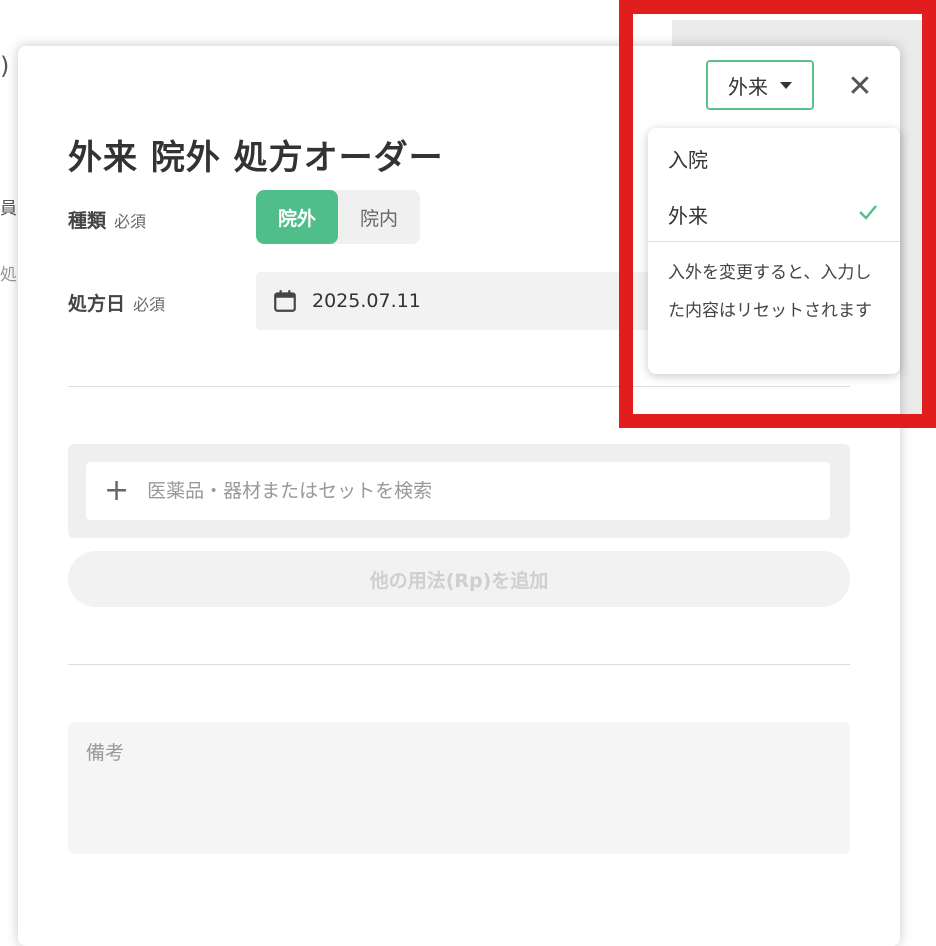 The image size is (936, 946). Describe the element at coordinates (786, 85) in the screenshot. I see `caret-down-icon` at that location.